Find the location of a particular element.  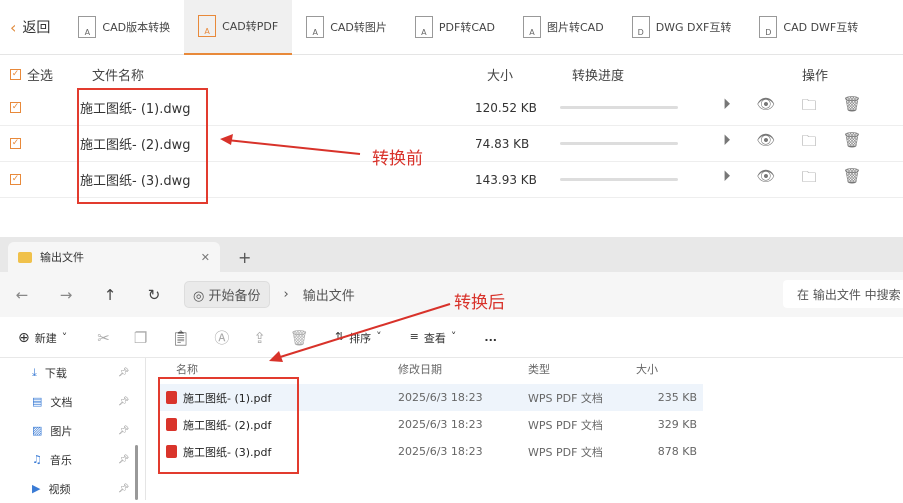

sidebar-item: ⤓ 下载 📌︎ is located at coordinates (72, 372).